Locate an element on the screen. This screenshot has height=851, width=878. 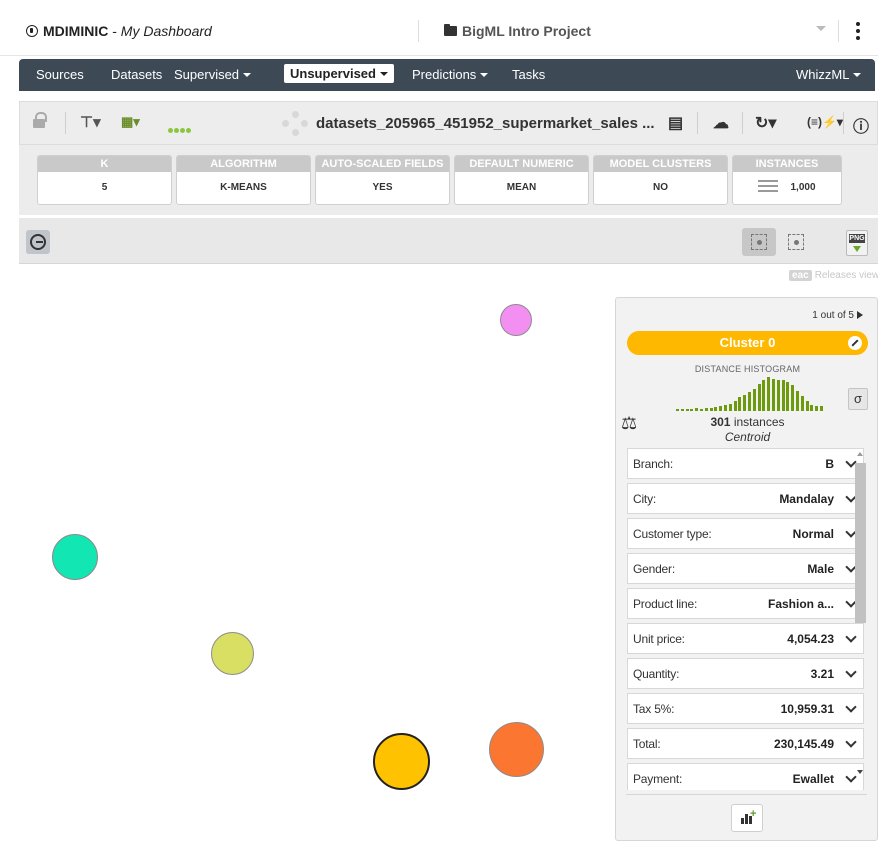
scroll-up-icon is located at coordinates (860, 454).